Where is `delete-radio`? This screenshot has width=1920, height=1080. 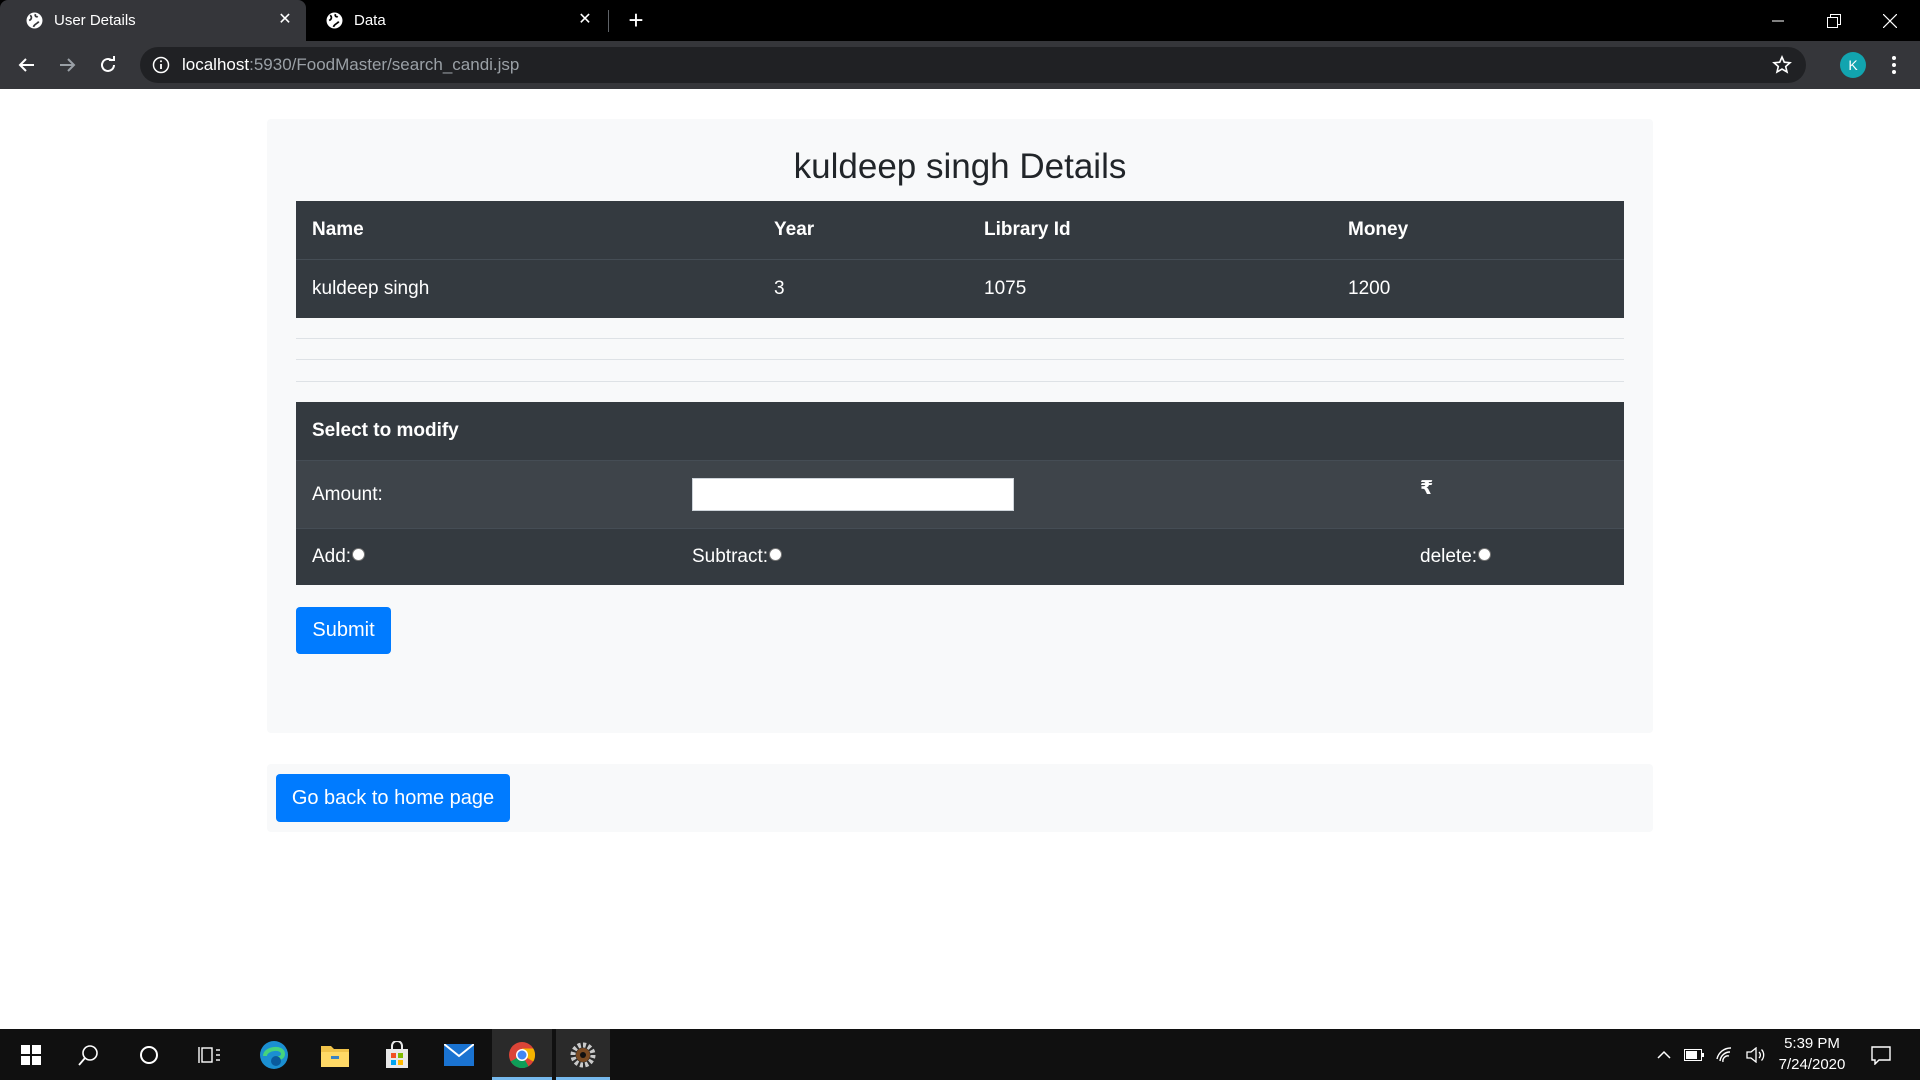 delete-radio is located at coordinates (1485, 555).